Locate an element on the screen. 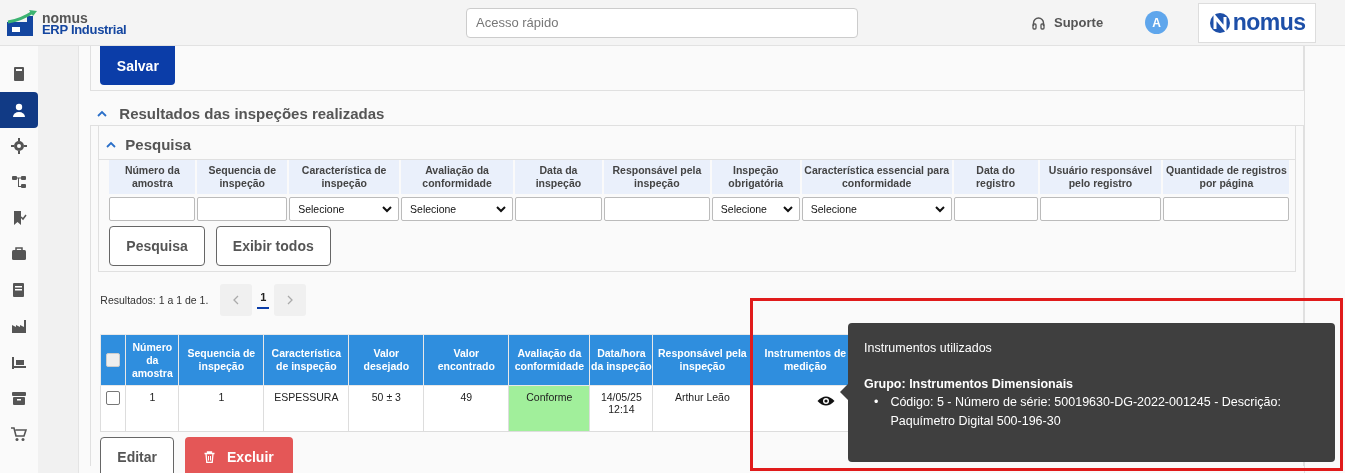  logo-wordmark: nomus is located at coordinates (1269, 22).